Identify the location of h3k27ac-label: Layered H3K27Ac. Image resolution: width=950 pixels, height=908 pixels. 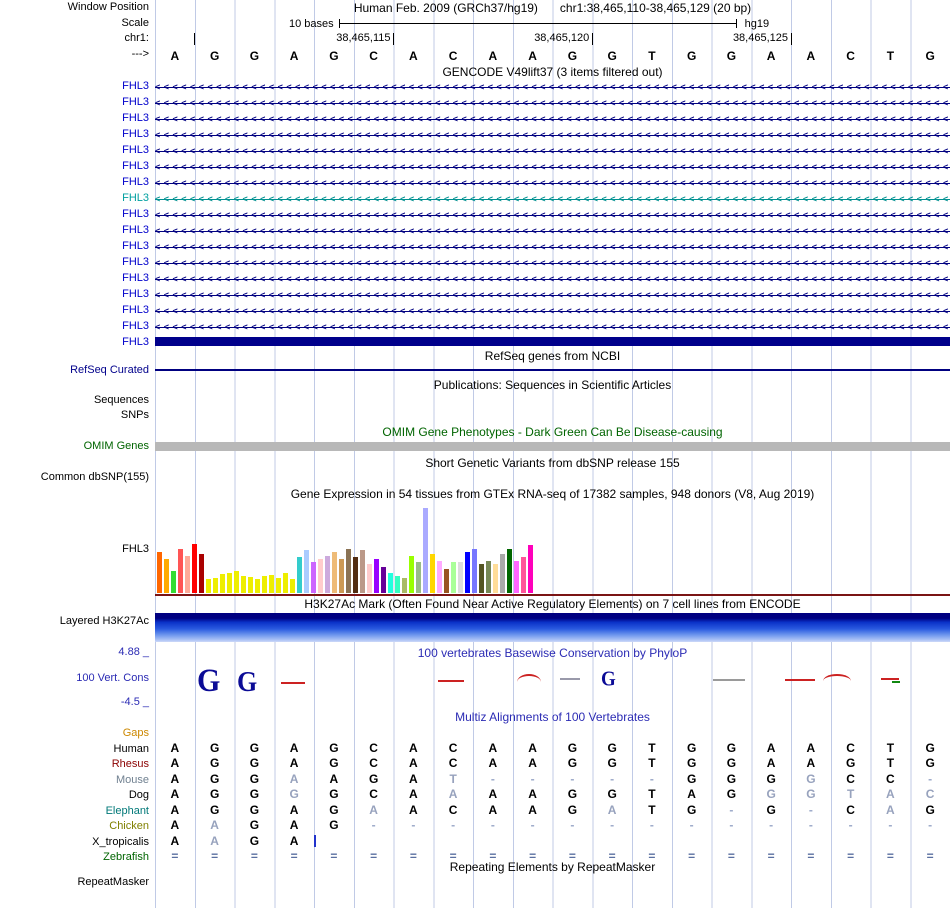
(77, 628).